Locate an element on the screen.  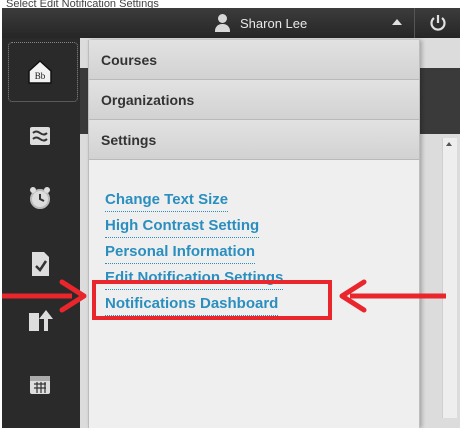
caret-up-icon is located at coordinates (397, 22).